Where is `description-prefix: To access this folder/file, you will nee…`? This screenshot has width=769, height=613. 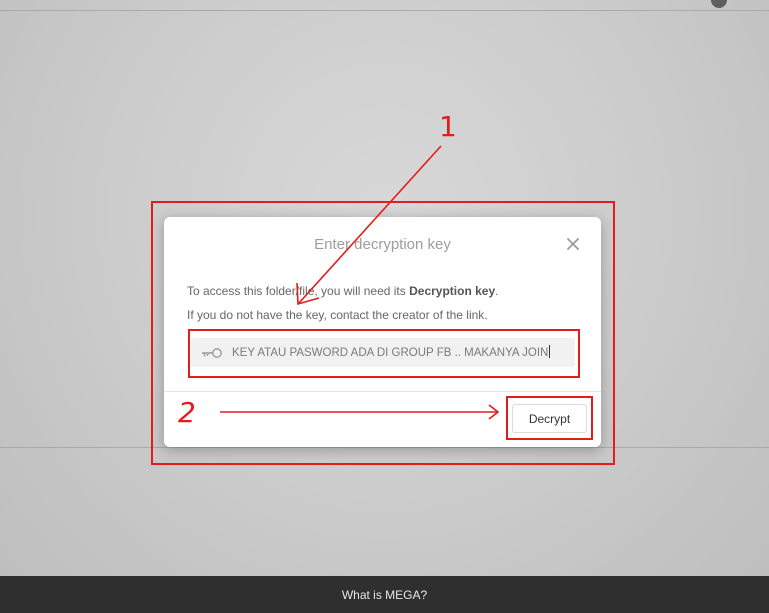 description-prefix: To access this folder/file, you will nee… is located at coordinates (298, 291).